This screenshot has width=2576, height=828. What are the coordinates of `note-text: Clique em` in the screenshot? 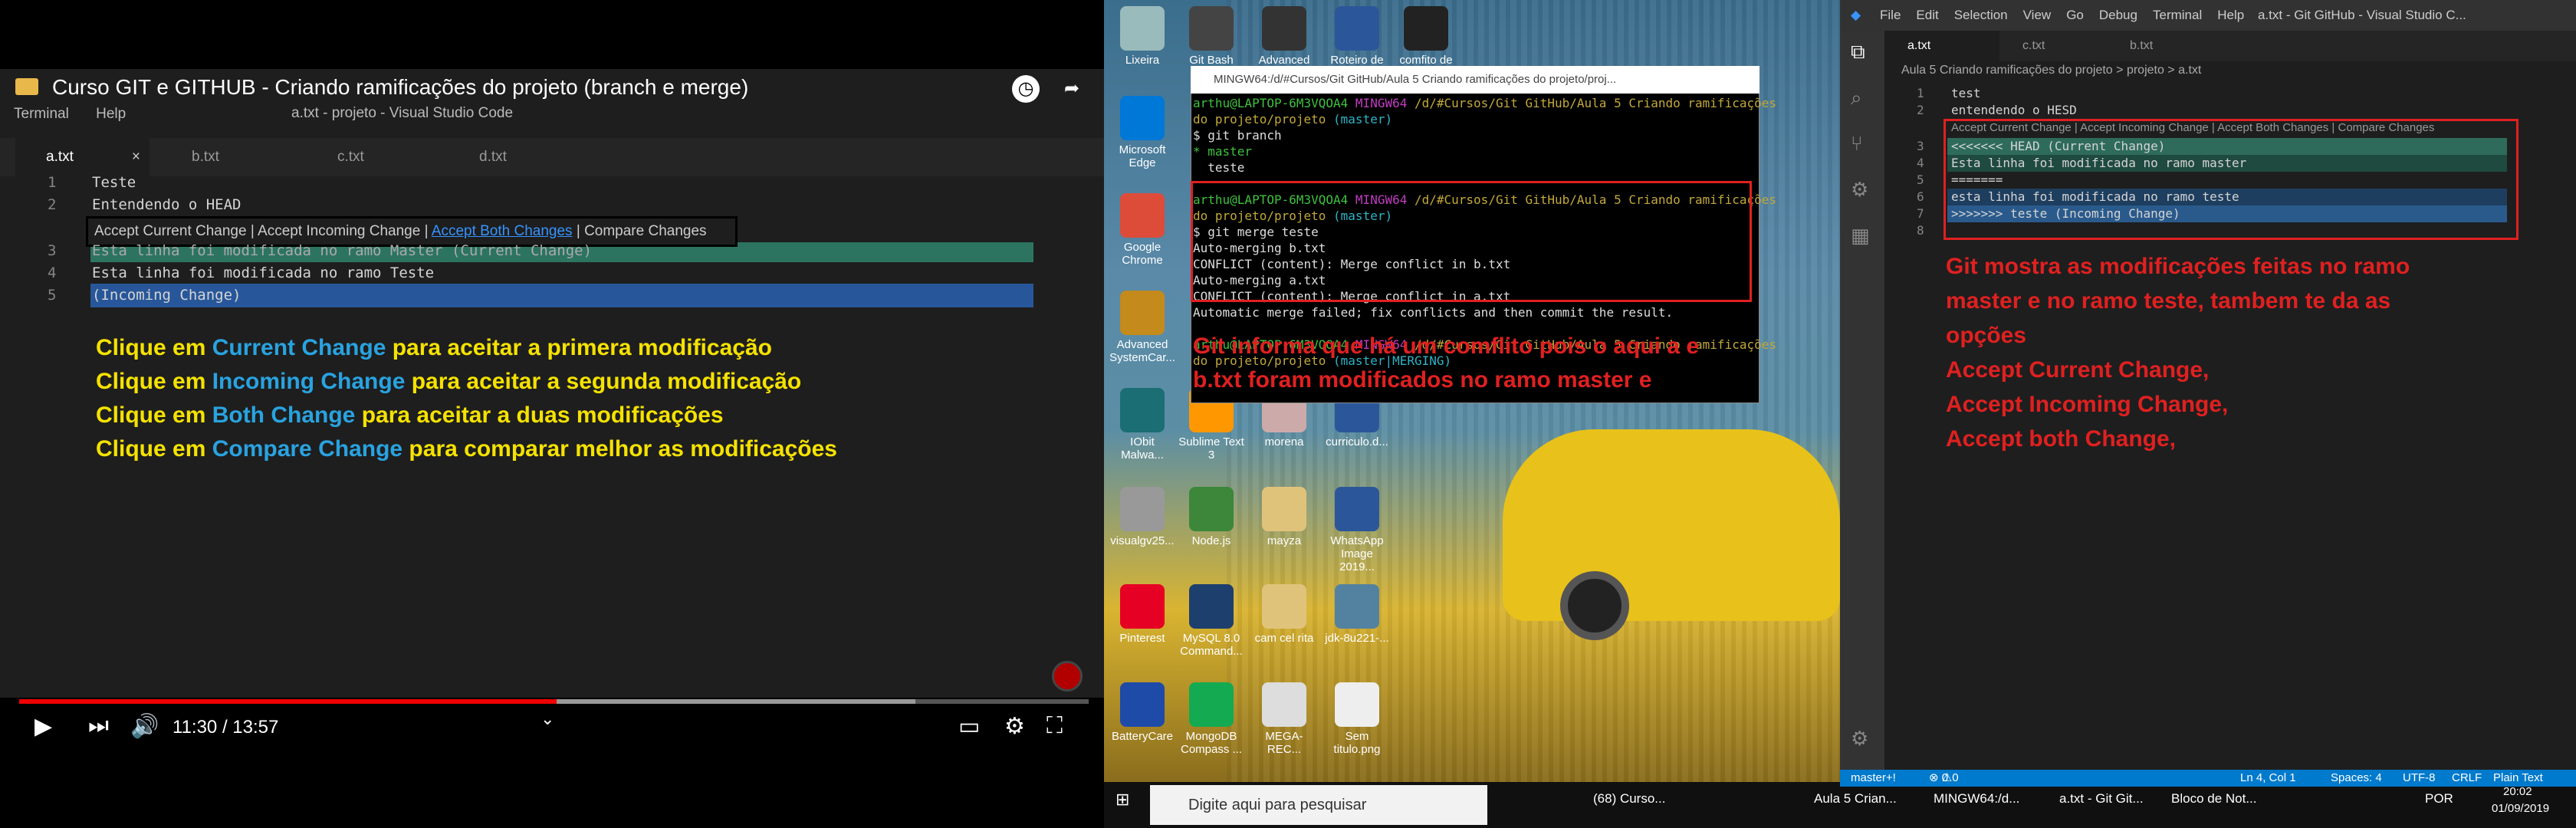 It's located at (154, 382).